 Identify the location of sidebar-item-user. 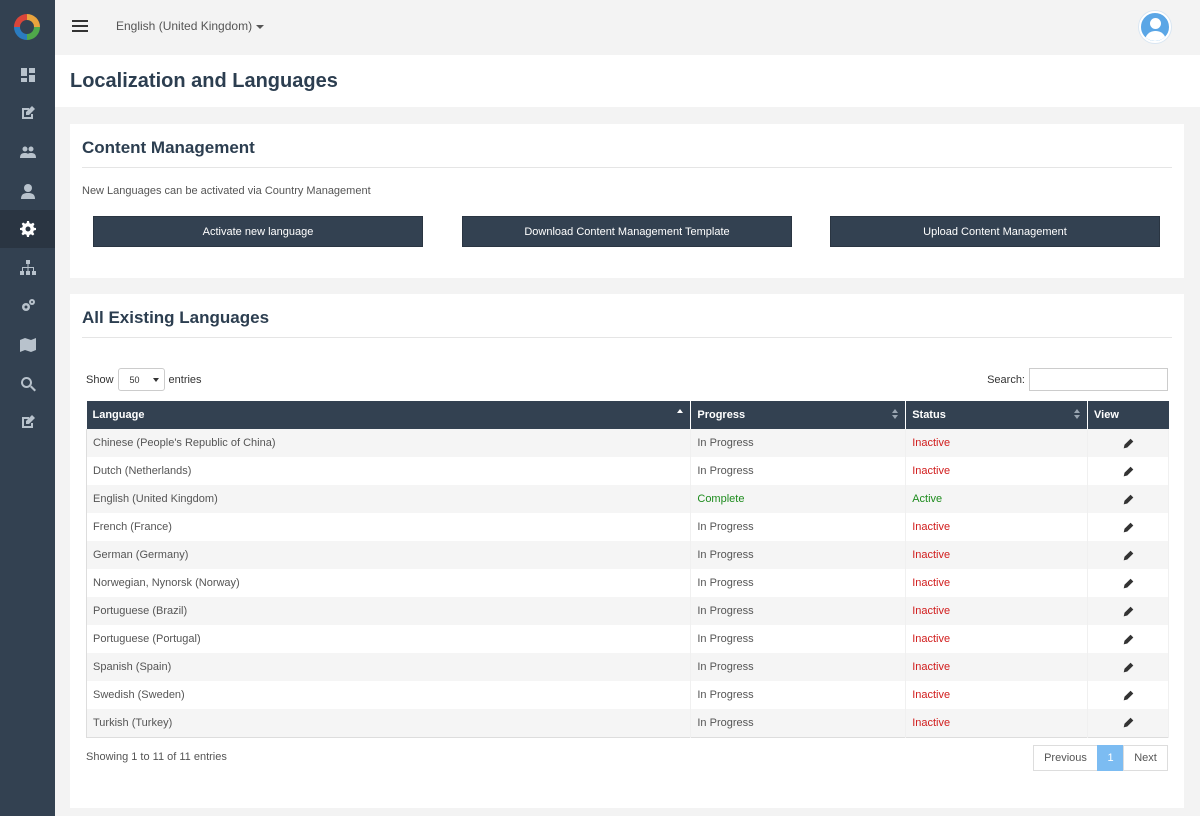
(27, 191).